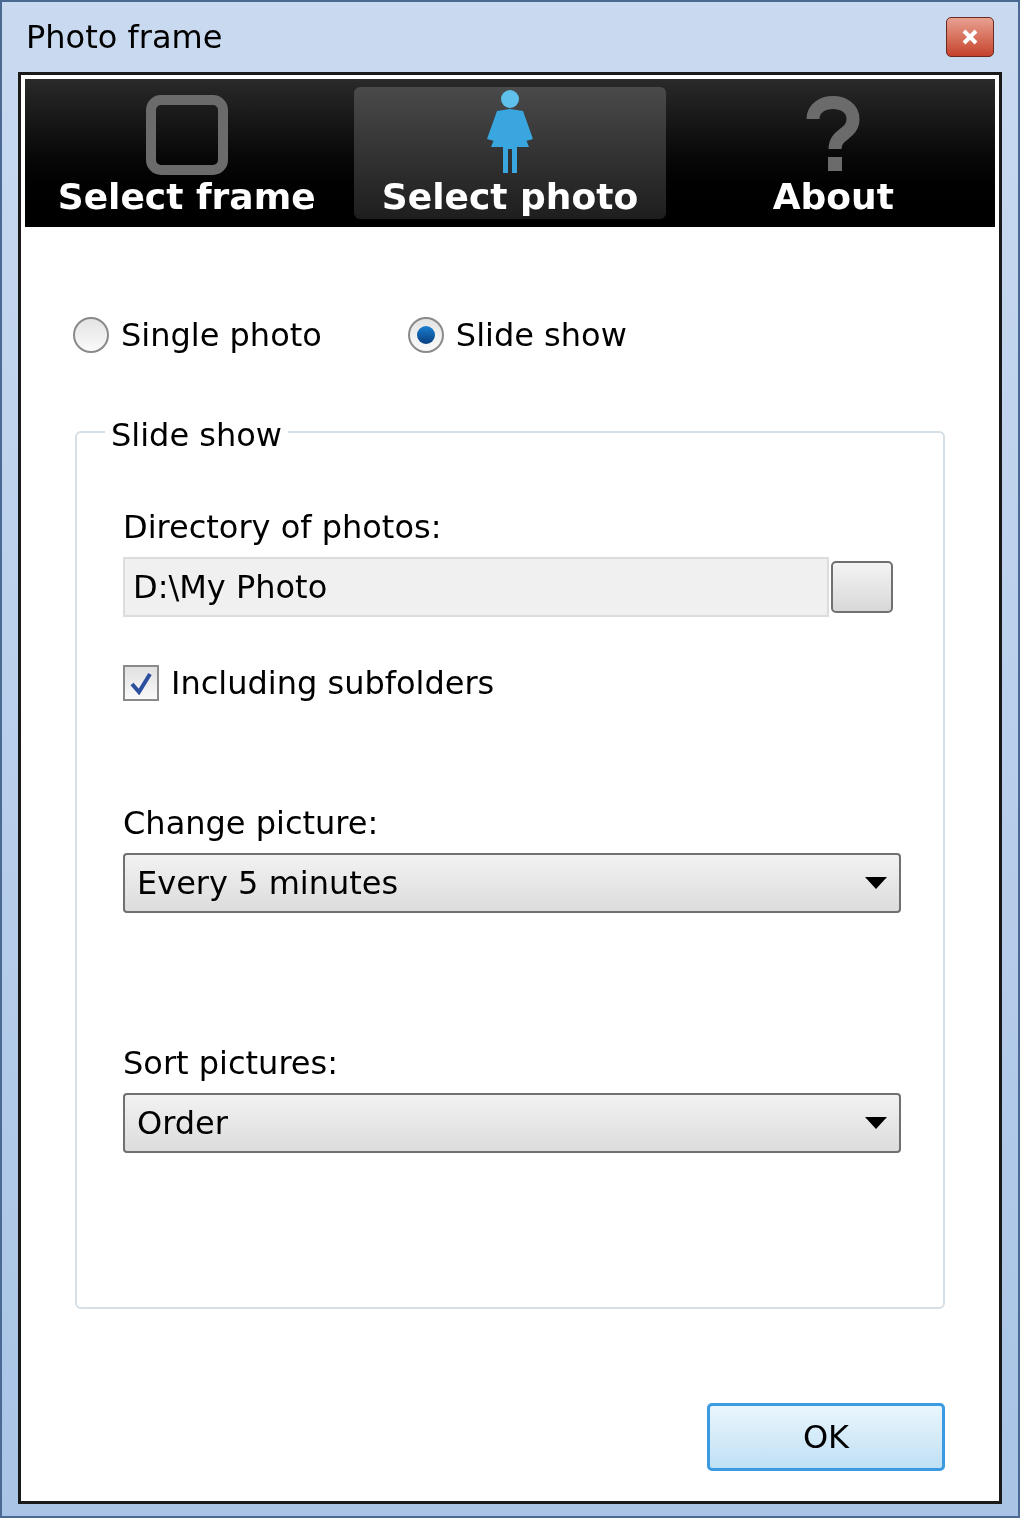 The height and width of the screenshot is (1518, 1020). What do you see at coordinates (510, 153) in the screenshot?
I see `tab: Select photo` at bounding box center [510, 153].